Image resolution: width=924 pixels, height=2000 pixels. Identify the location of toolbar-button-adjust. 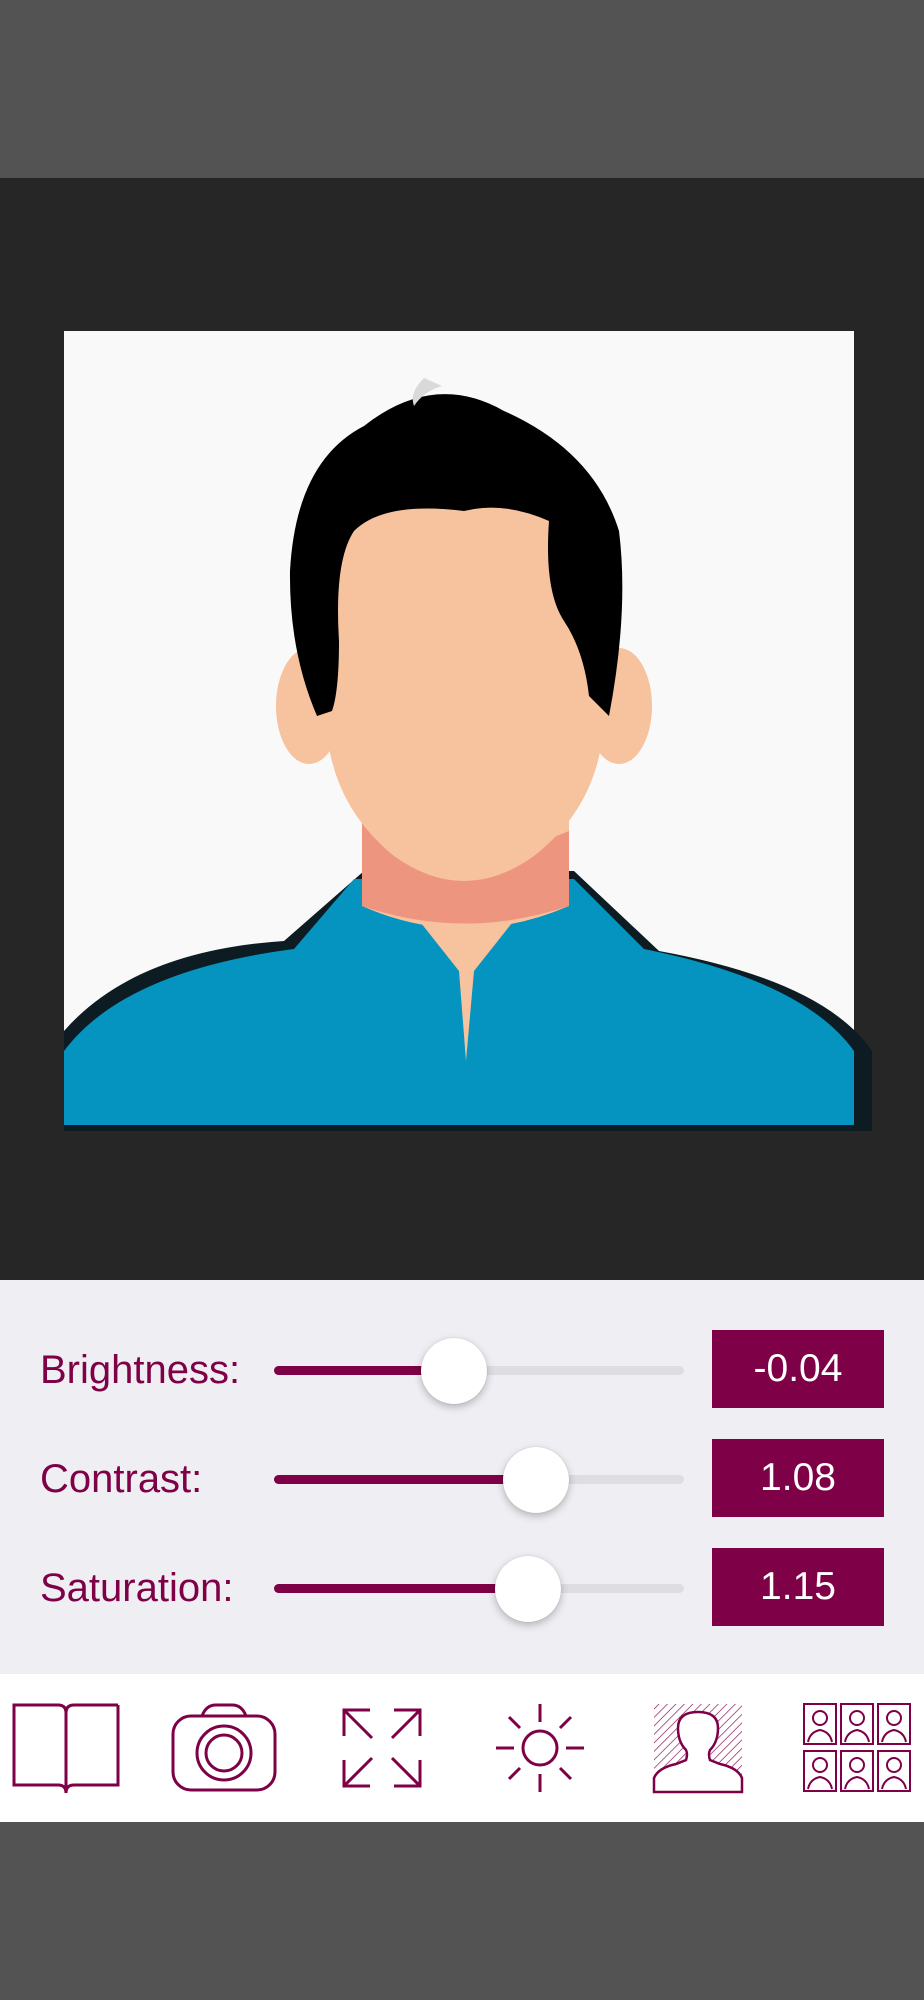
(540, 1748).